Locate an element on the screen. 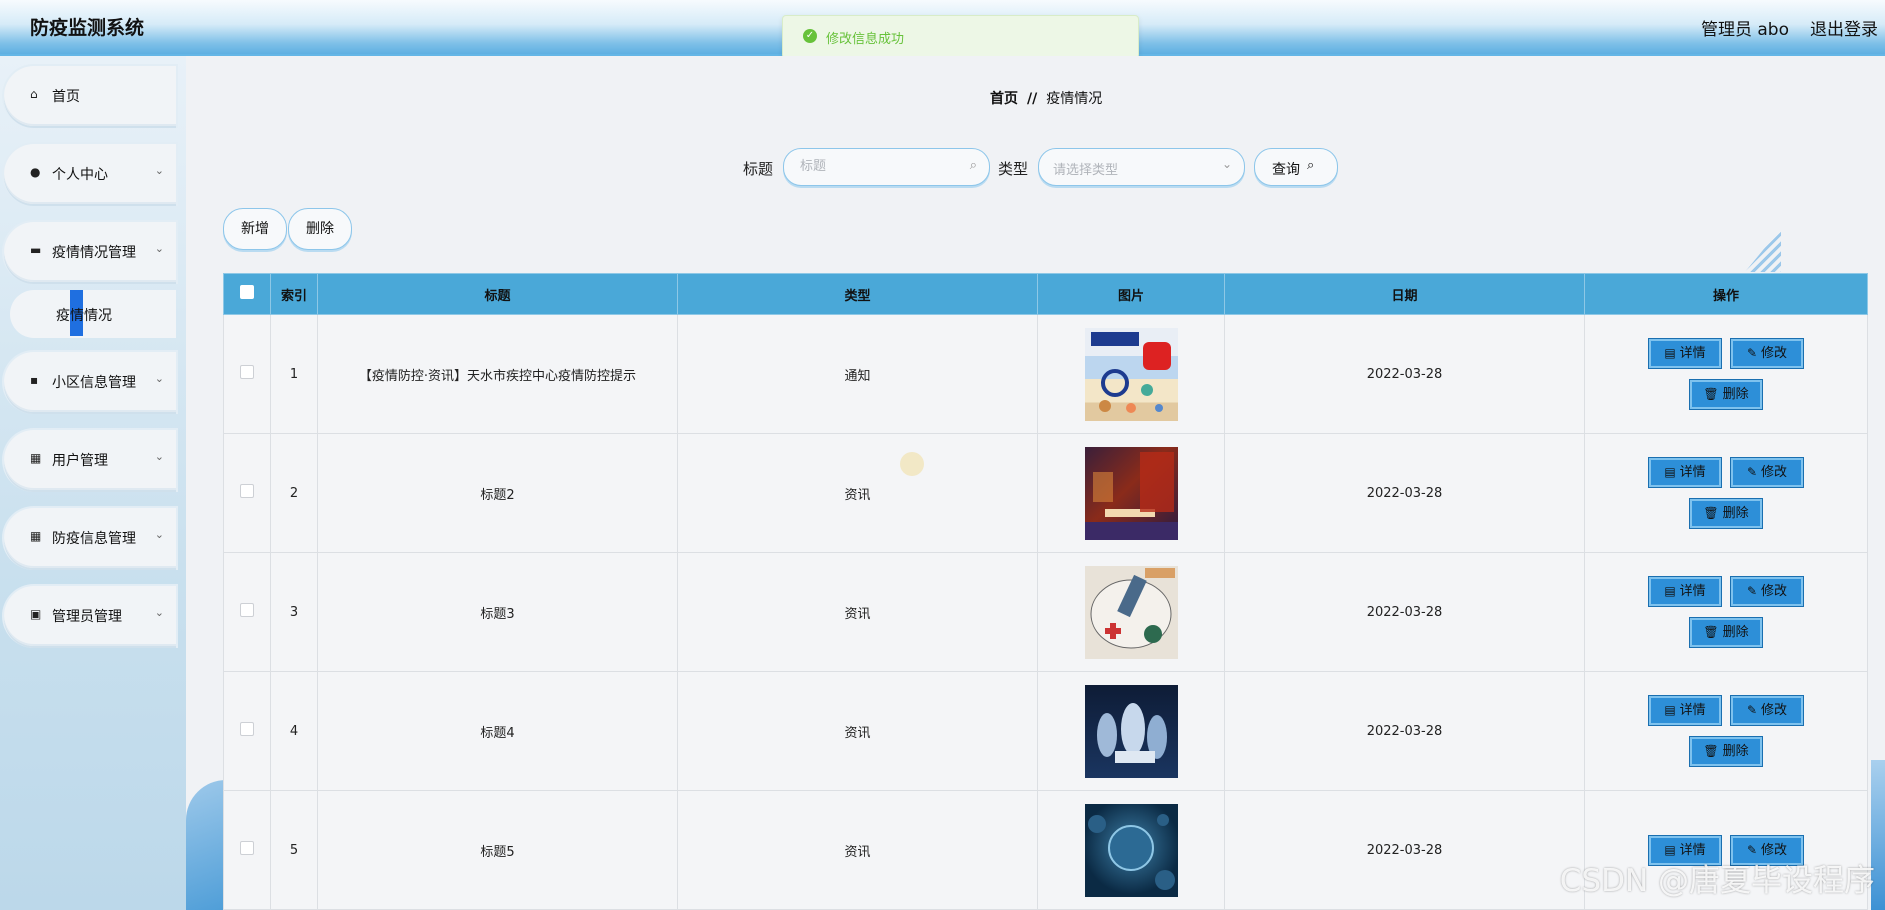 This screenshot has height=910, width=1885. sidebar-item-label: 防疫信息管理 is located at coordinates (94, 539).